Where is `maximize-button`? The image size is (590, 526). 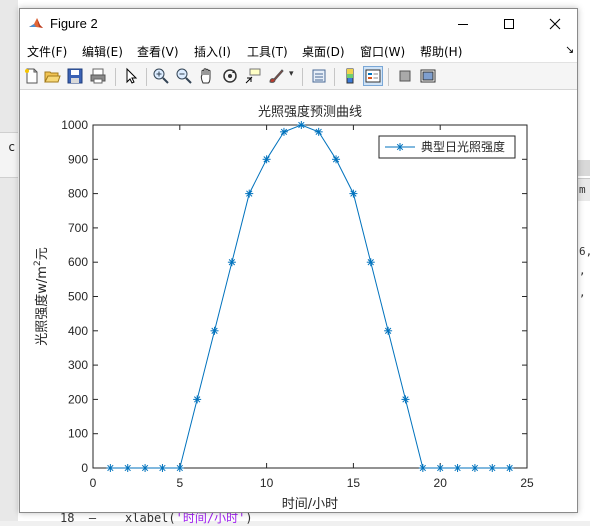 maximize-button is located at coordinates (509, 24).